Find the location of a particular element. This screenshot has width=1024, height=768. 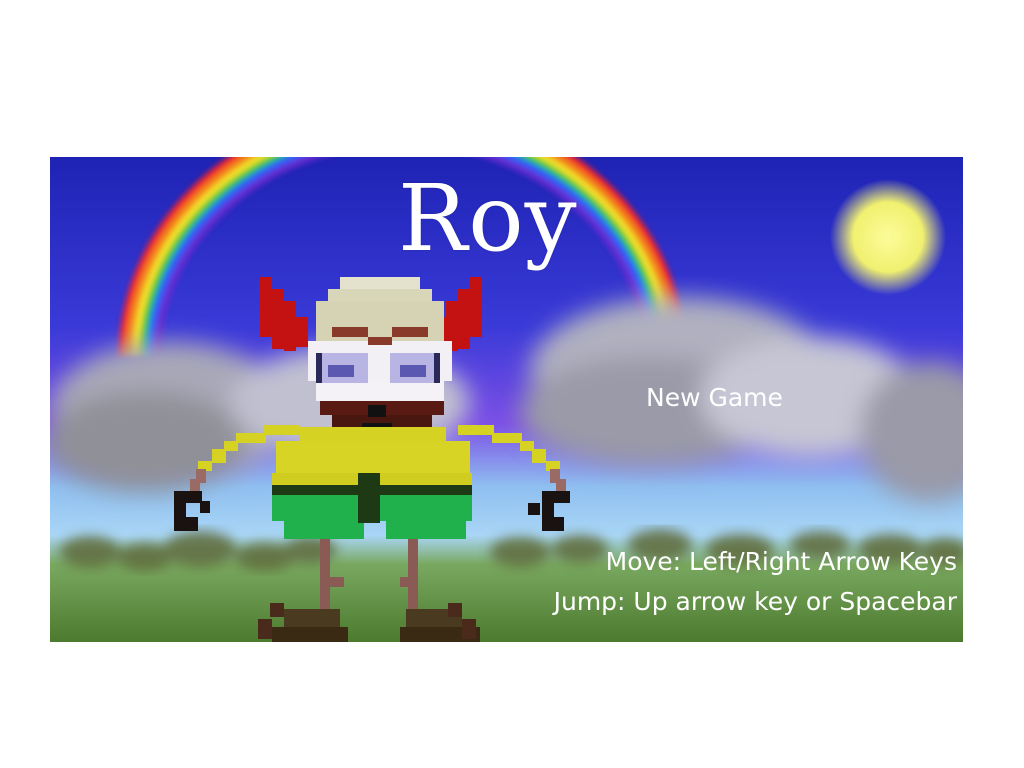

move-instruction: Move: Left/Right Arrow Keys is located at coordinates (781, 561).